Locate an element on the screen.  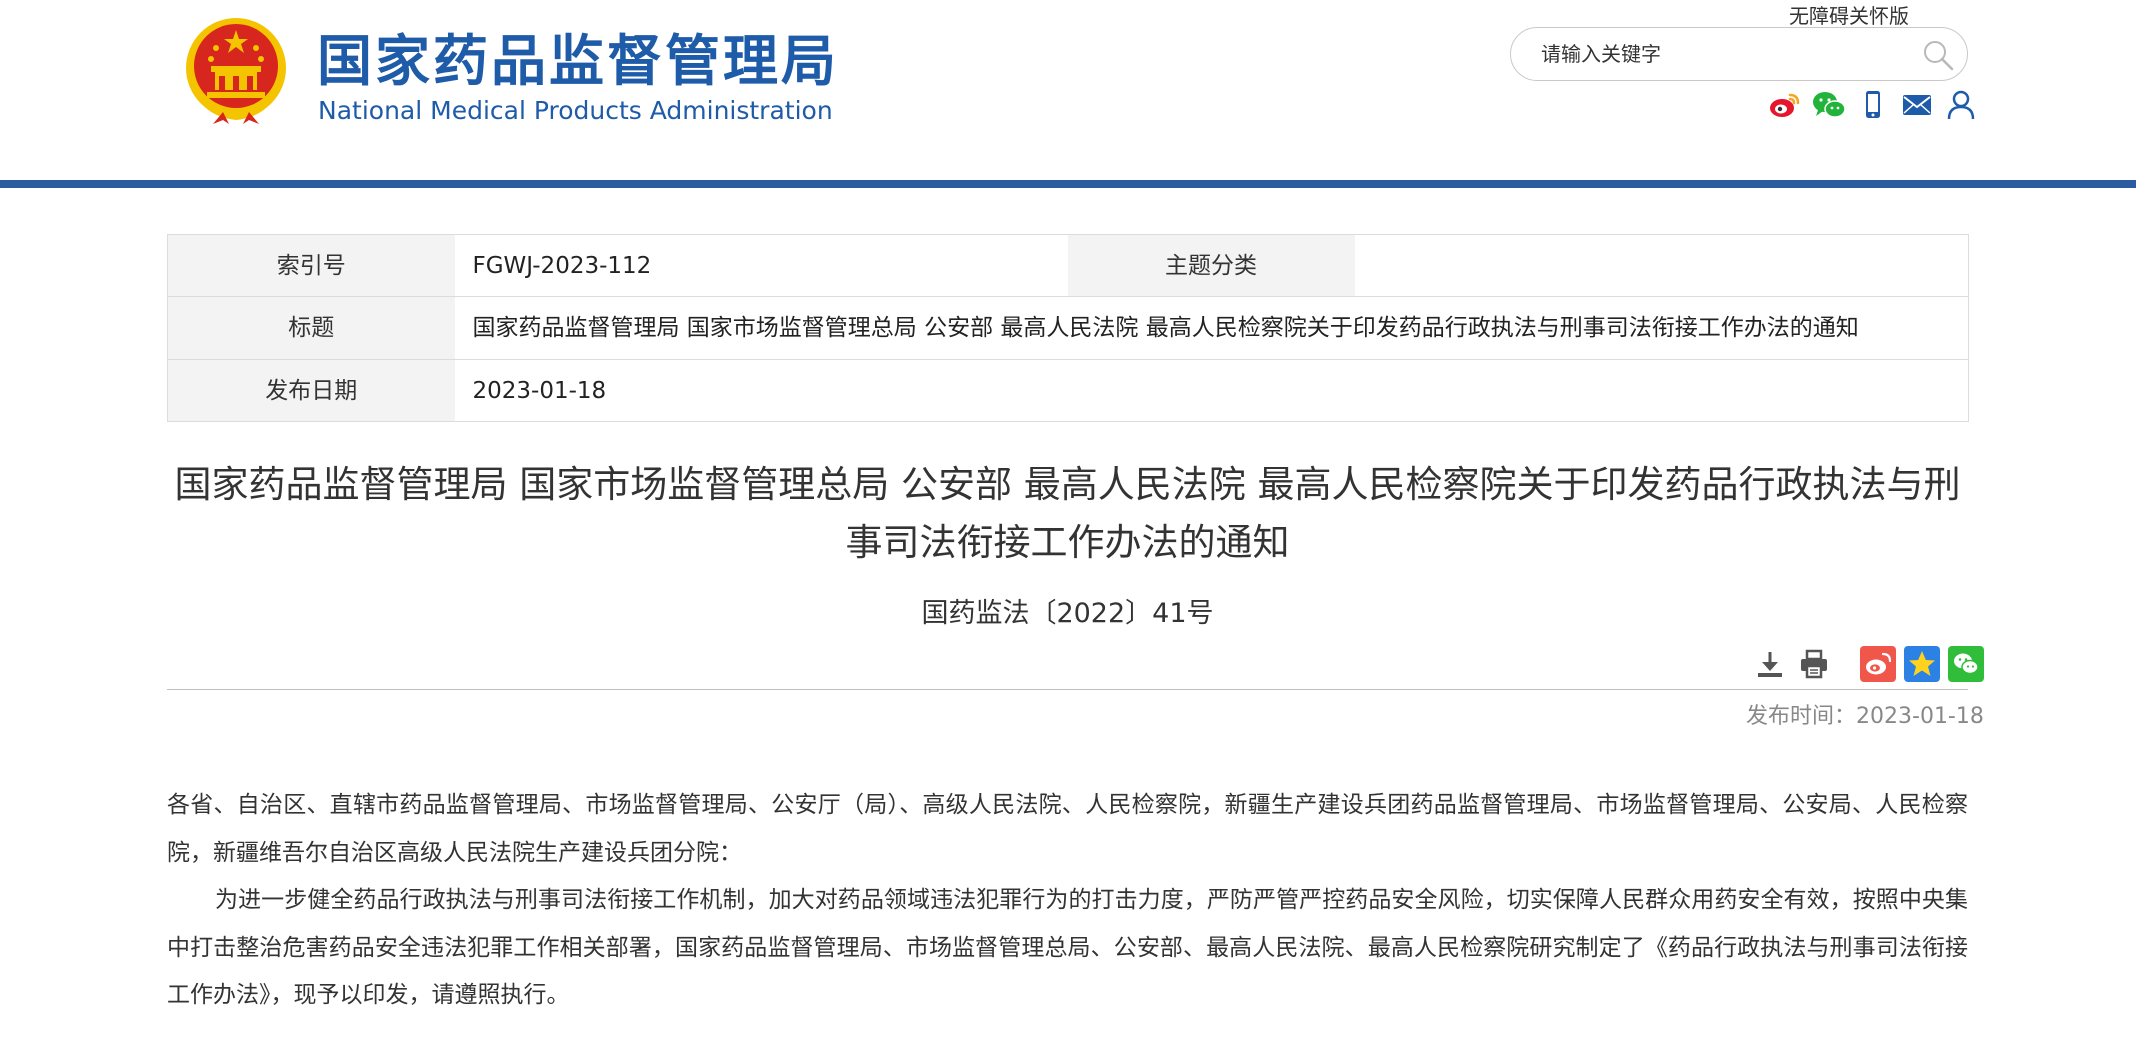
mobile-icon is located at coordinates (1873, 105).